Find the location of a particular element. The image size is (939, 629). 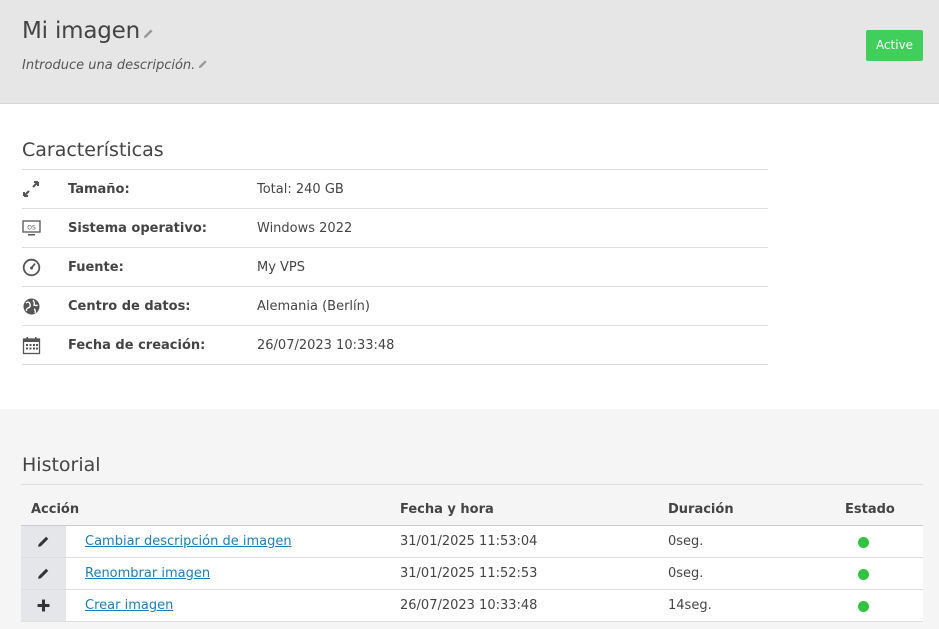

table-row: Crear imagen 26/07/2023 10:33:48 14seg. is located at coordinates (472, 606).